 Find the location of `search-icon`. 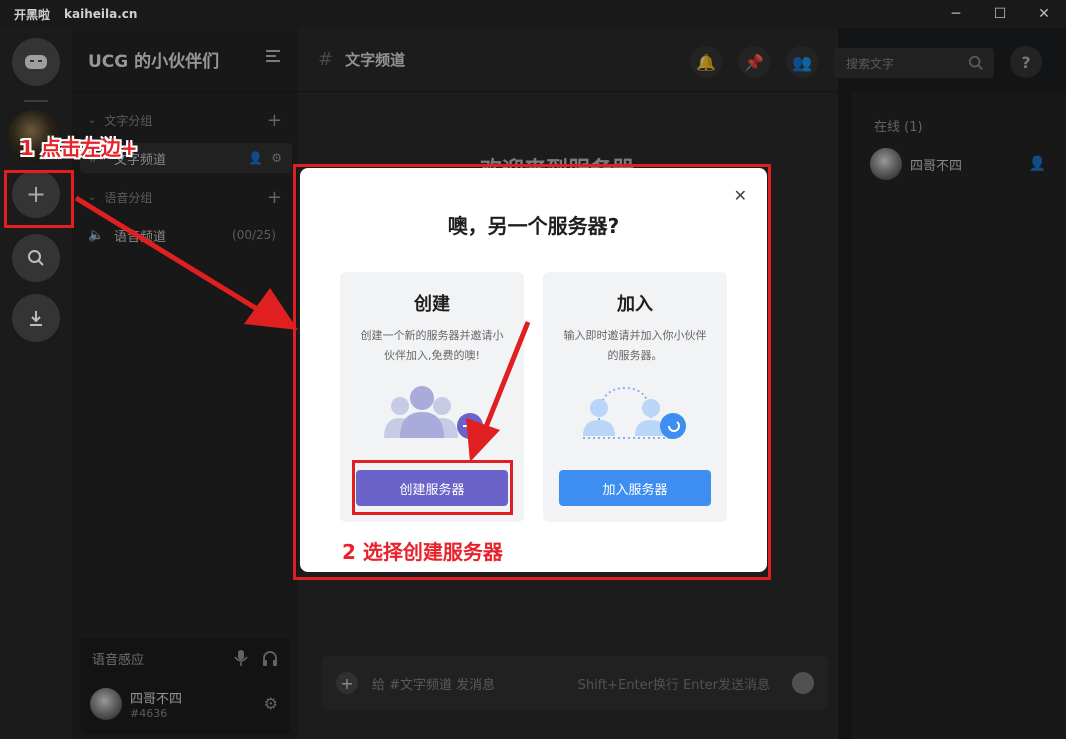

search-icon is located at coordinates (36, 258).